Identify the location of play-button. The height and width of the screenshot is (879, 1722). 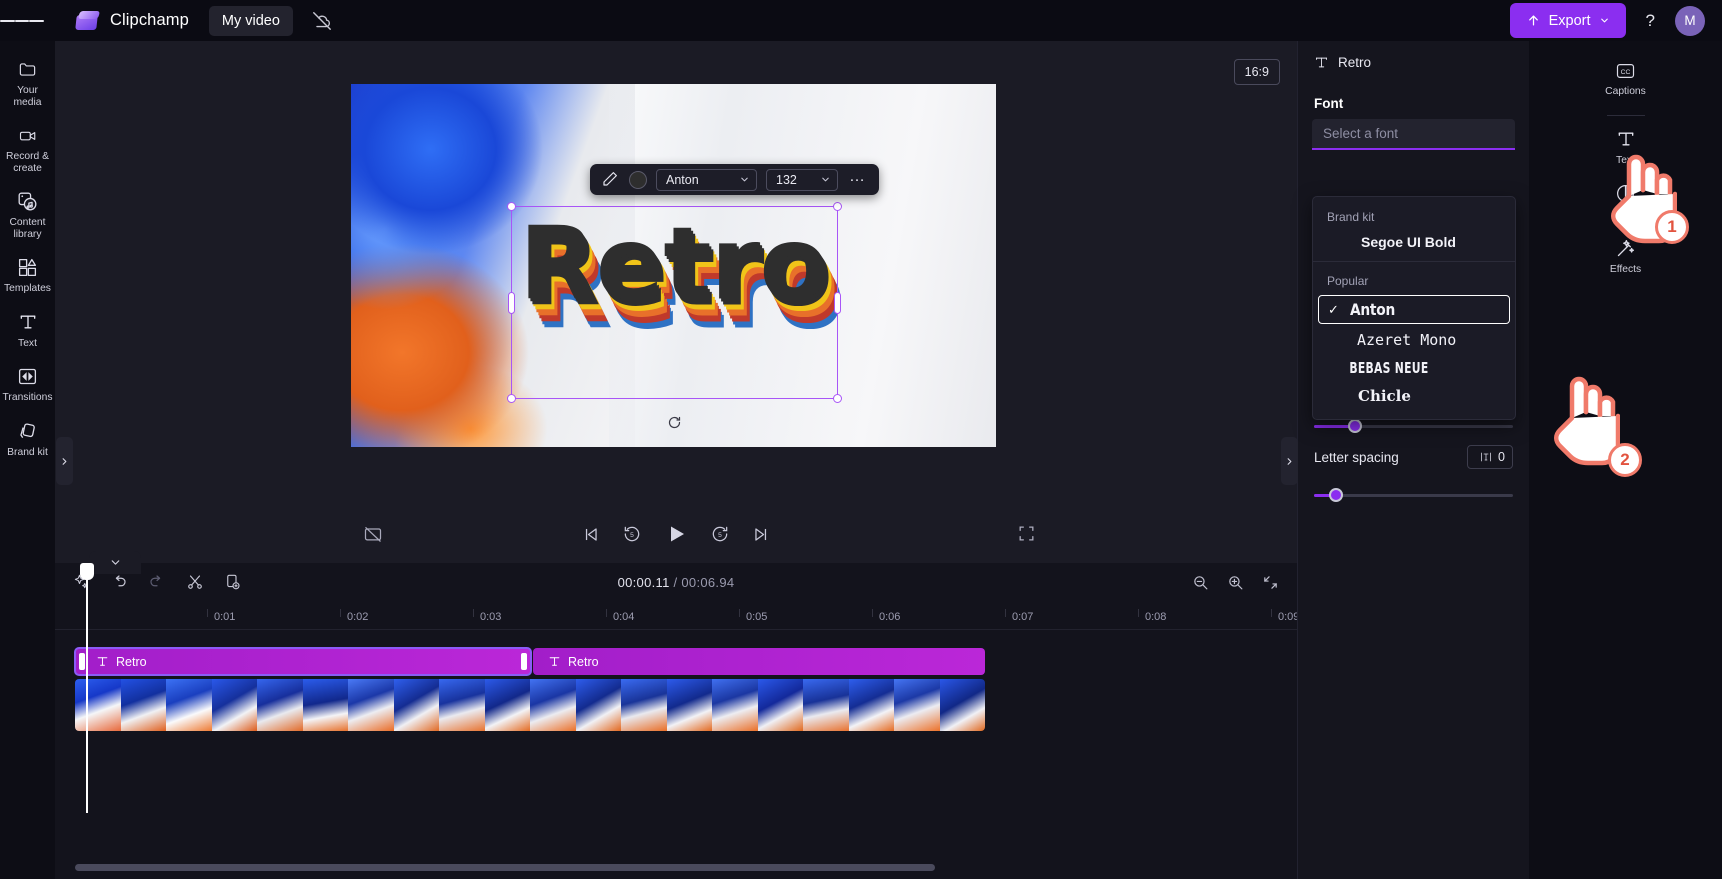
(676, 534).